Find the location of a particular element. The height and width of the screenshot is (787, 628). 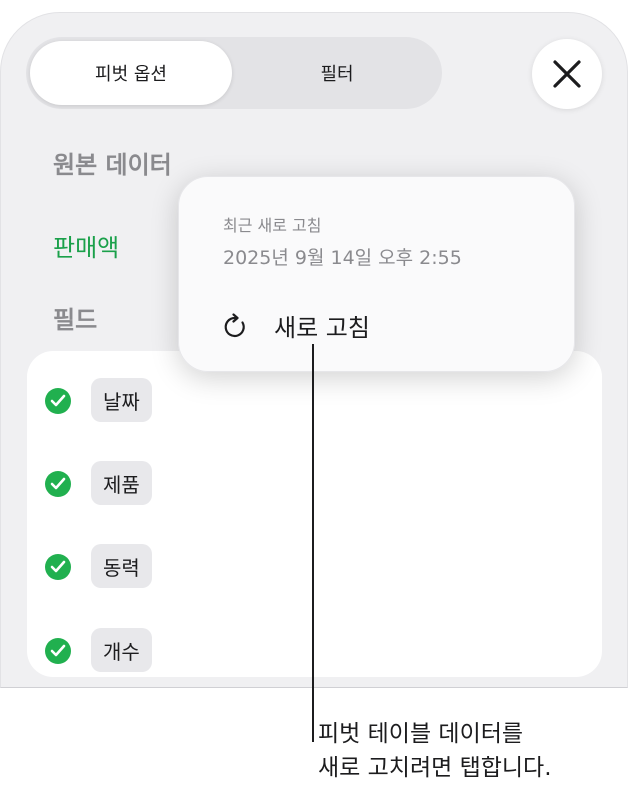

field-chip: 제품 is located at coordinates (121, 483).